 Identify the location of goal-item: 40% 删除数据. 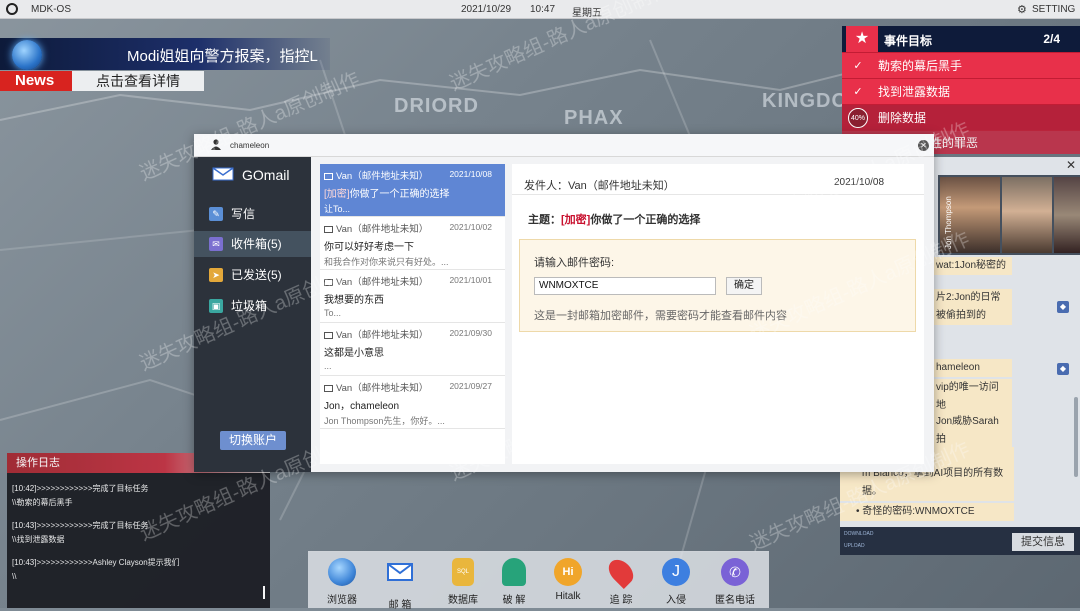
(961, 117).